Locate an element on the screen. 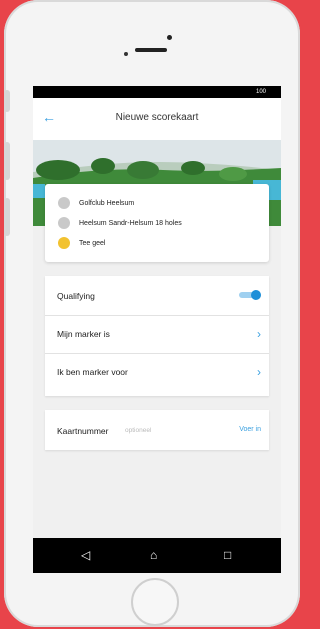 The height and width of the screenshot is (629, 320). enter-card-number-button: Voer in is located at coordinates (250, 429).